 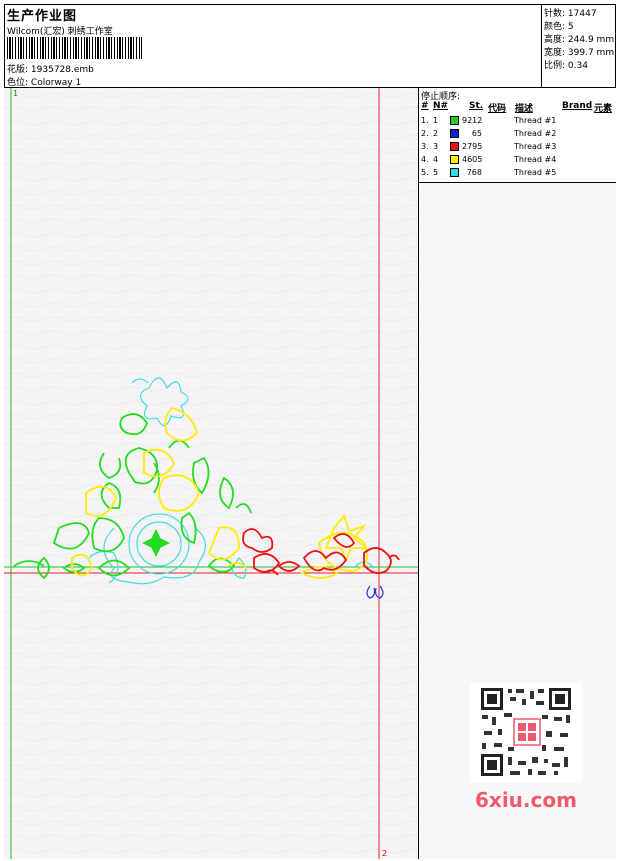 I want to click on stat-label: 高度:, so click(x=555, y=40).